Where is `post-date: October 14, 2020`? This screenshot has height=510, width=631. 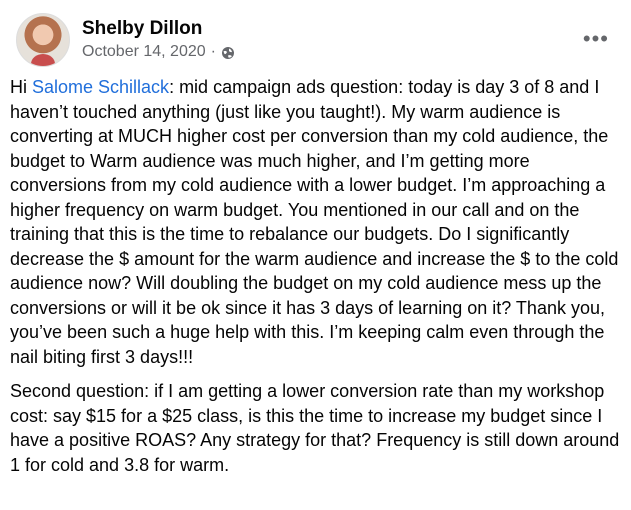
post-date: October 14, 2020 is located at coordinates (144, 52).